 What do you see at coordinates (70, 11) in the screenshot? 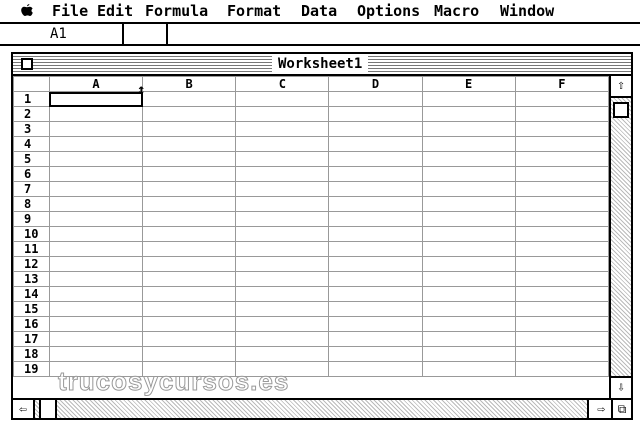
I see `menu-file: File` at bounding box center [70, 11].